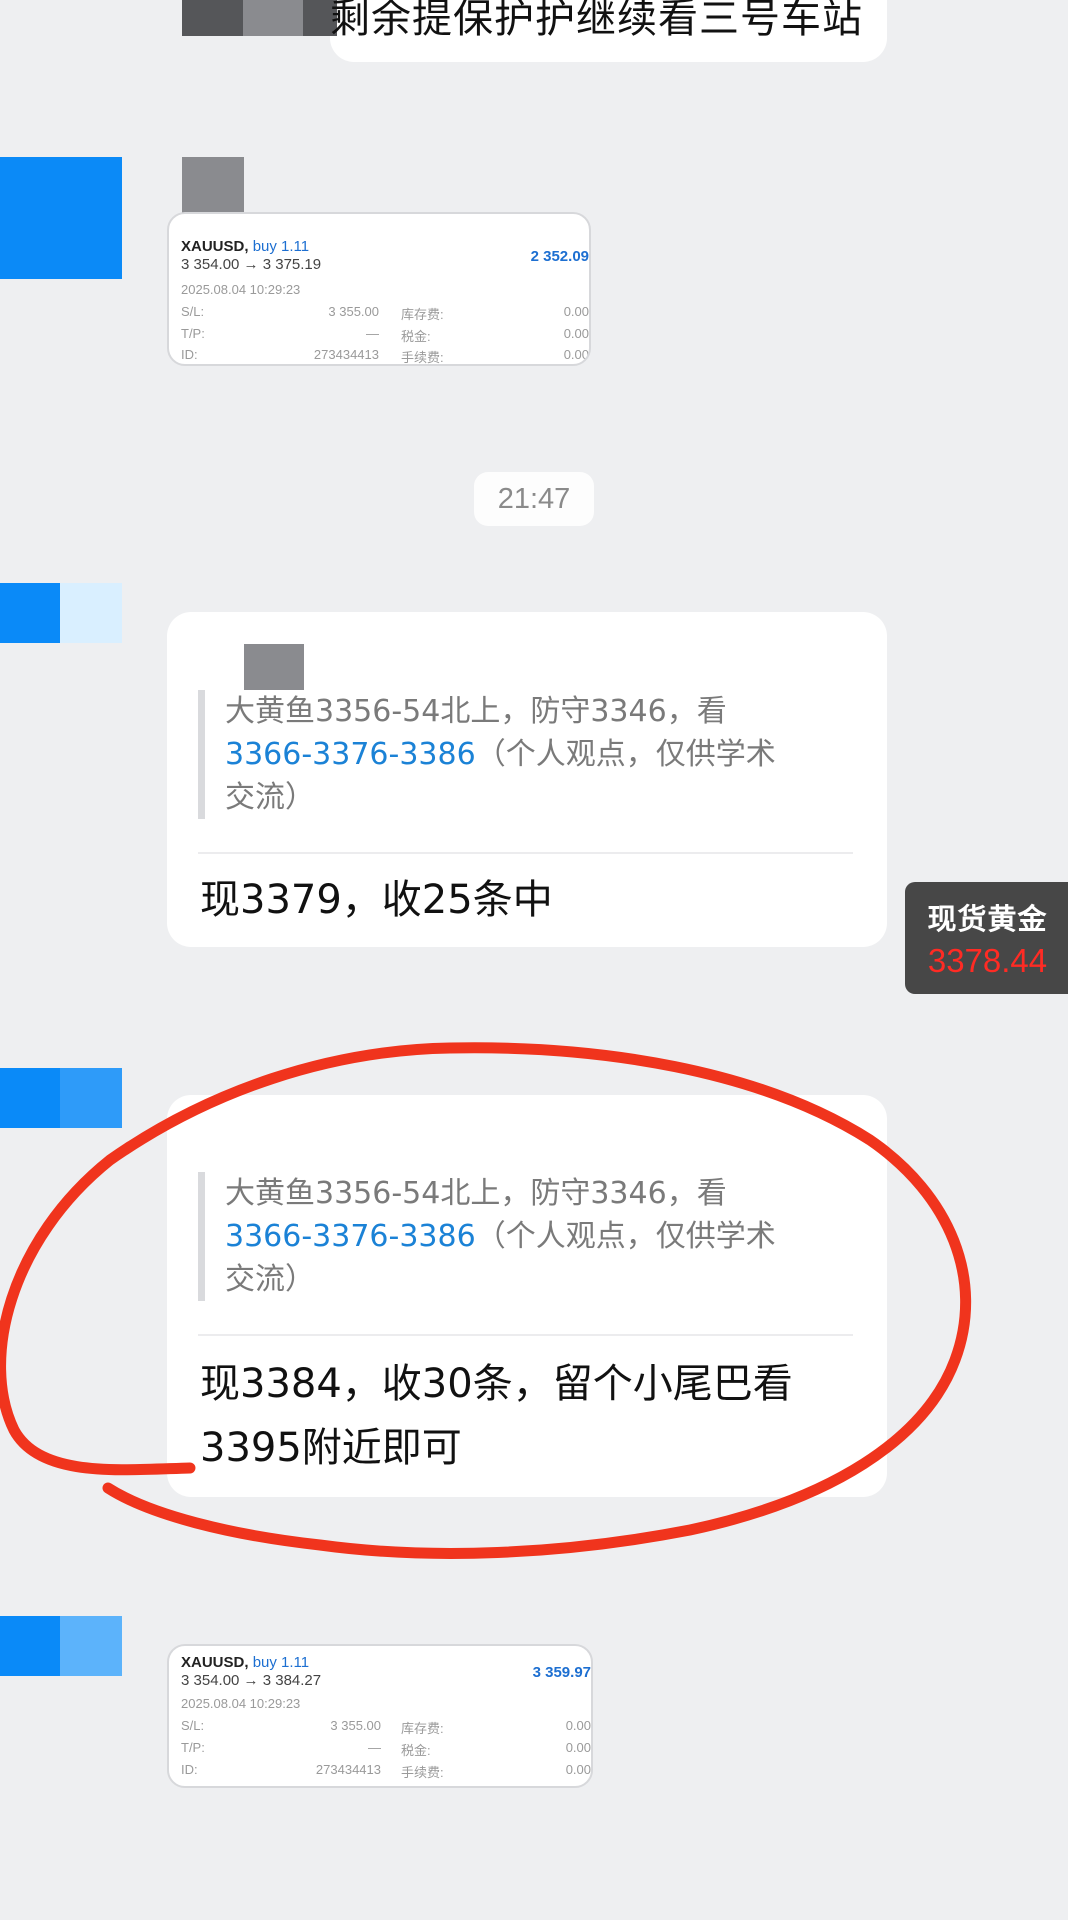 The image size is (1068, 1920). I want to click on timestamp-divider: 21:47, so click(534, 499).